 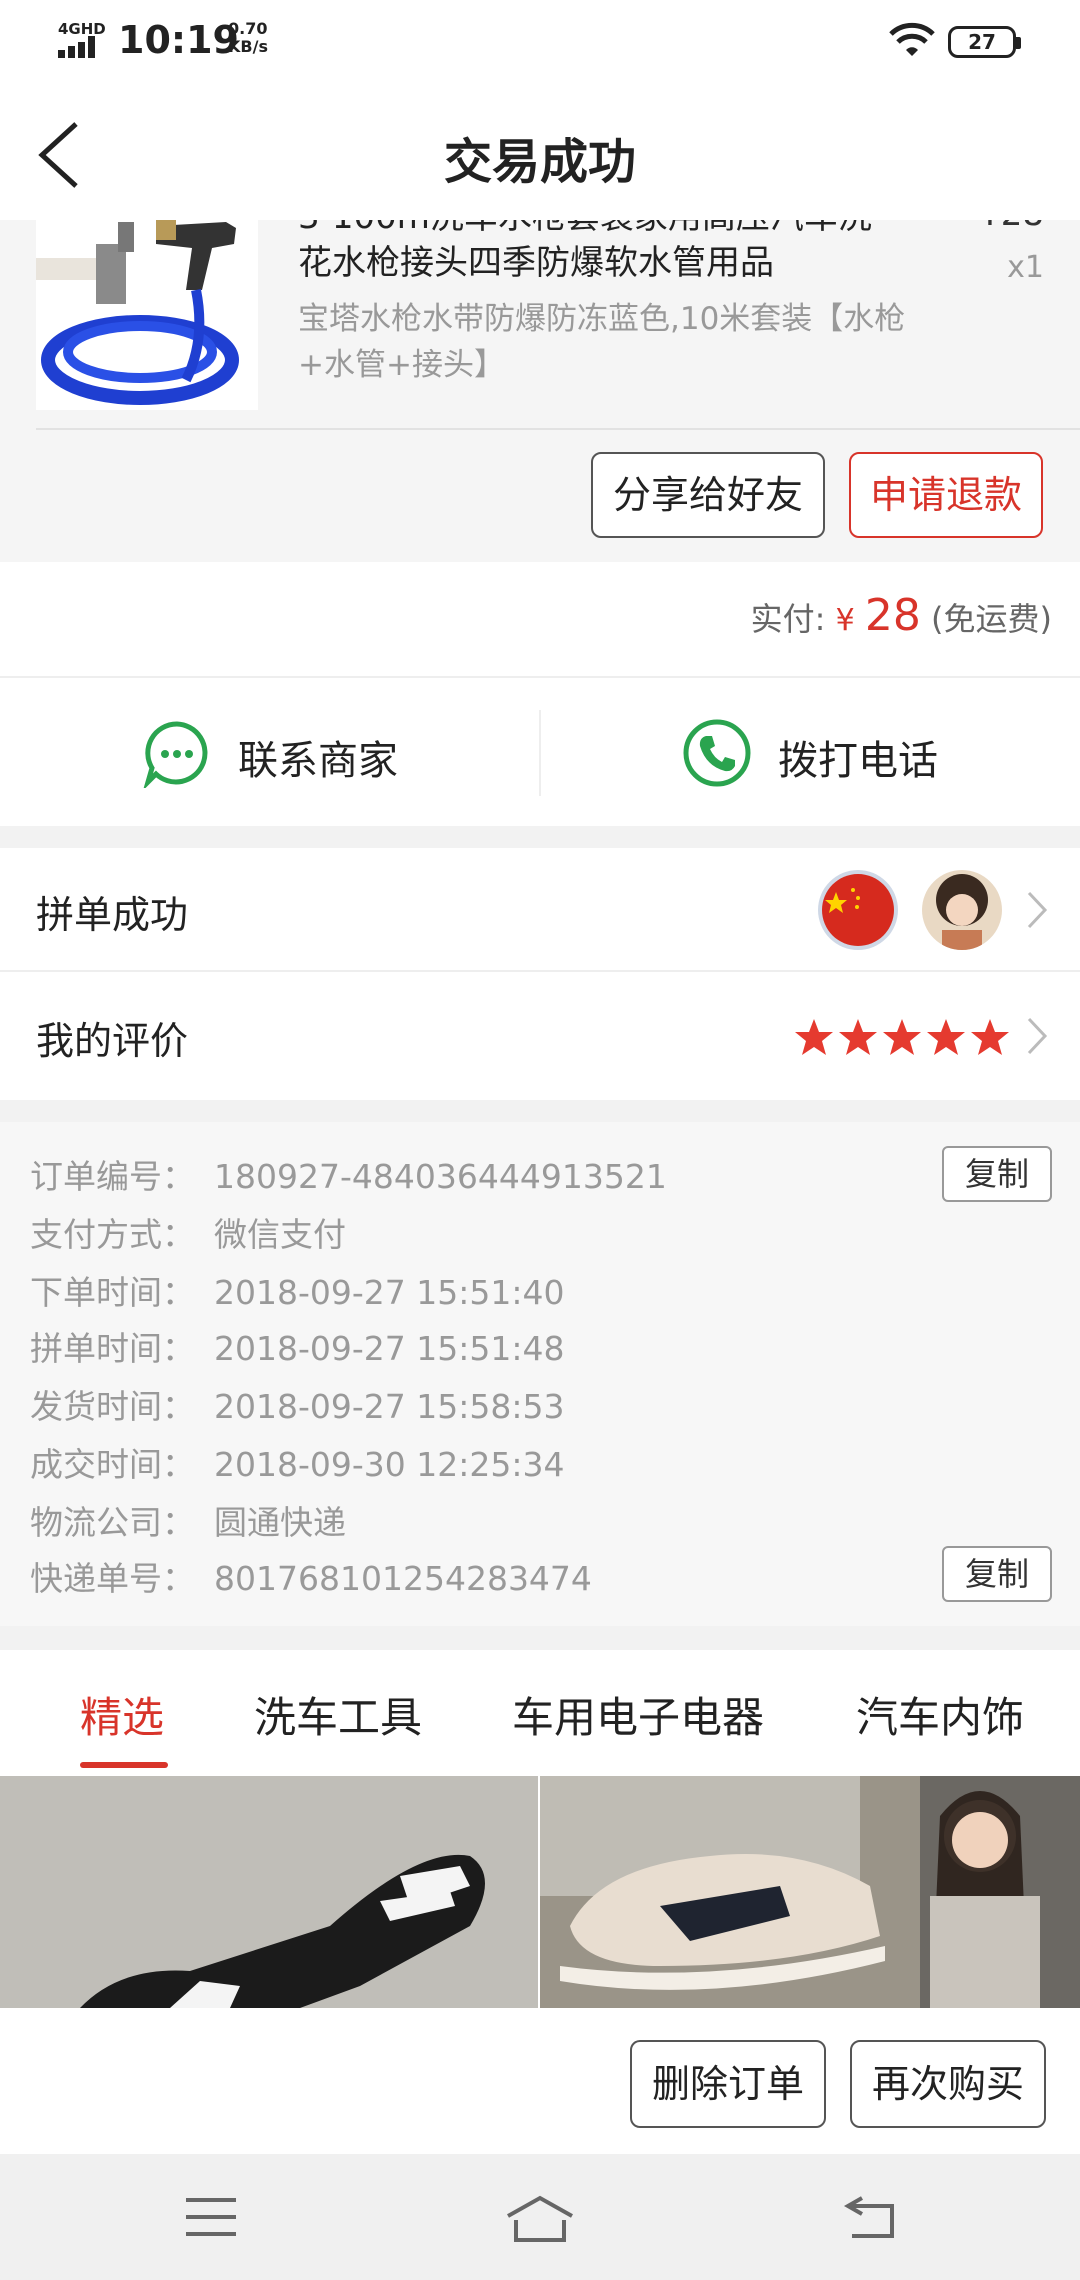 I want to click on speed-value: 0.70, so click(x=248, y=28).